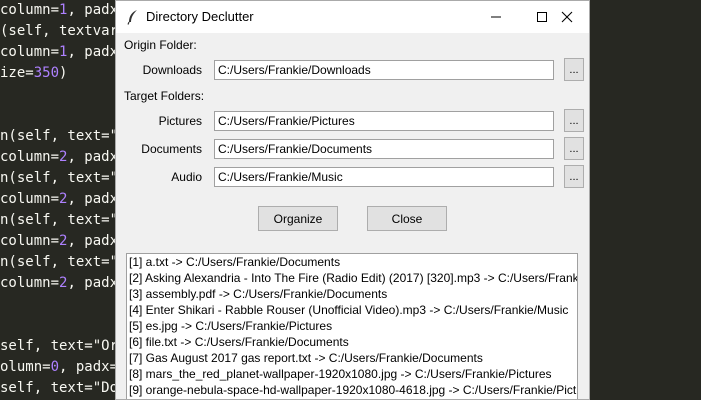 This screenshot has width=701, height=400. Describe the element at coordinates (34, 73) in the screenshot. I see `code-line: ize=350)` at that location.